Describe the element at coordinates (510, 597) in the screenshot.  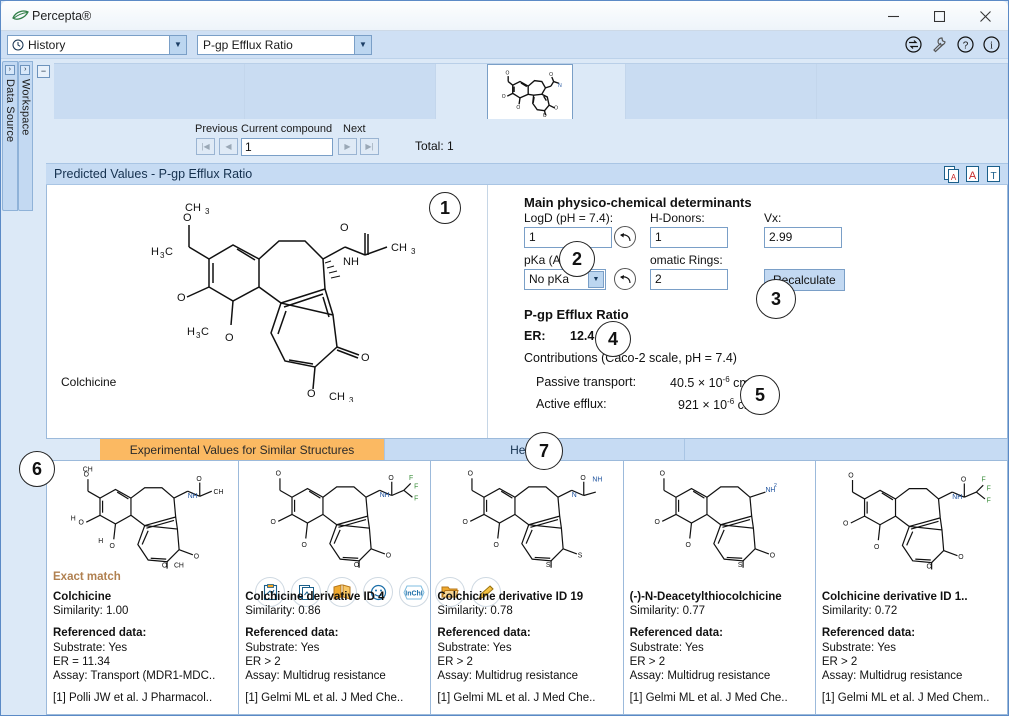
I see `compound-name: Colchicine derivative ID 19` at that location.